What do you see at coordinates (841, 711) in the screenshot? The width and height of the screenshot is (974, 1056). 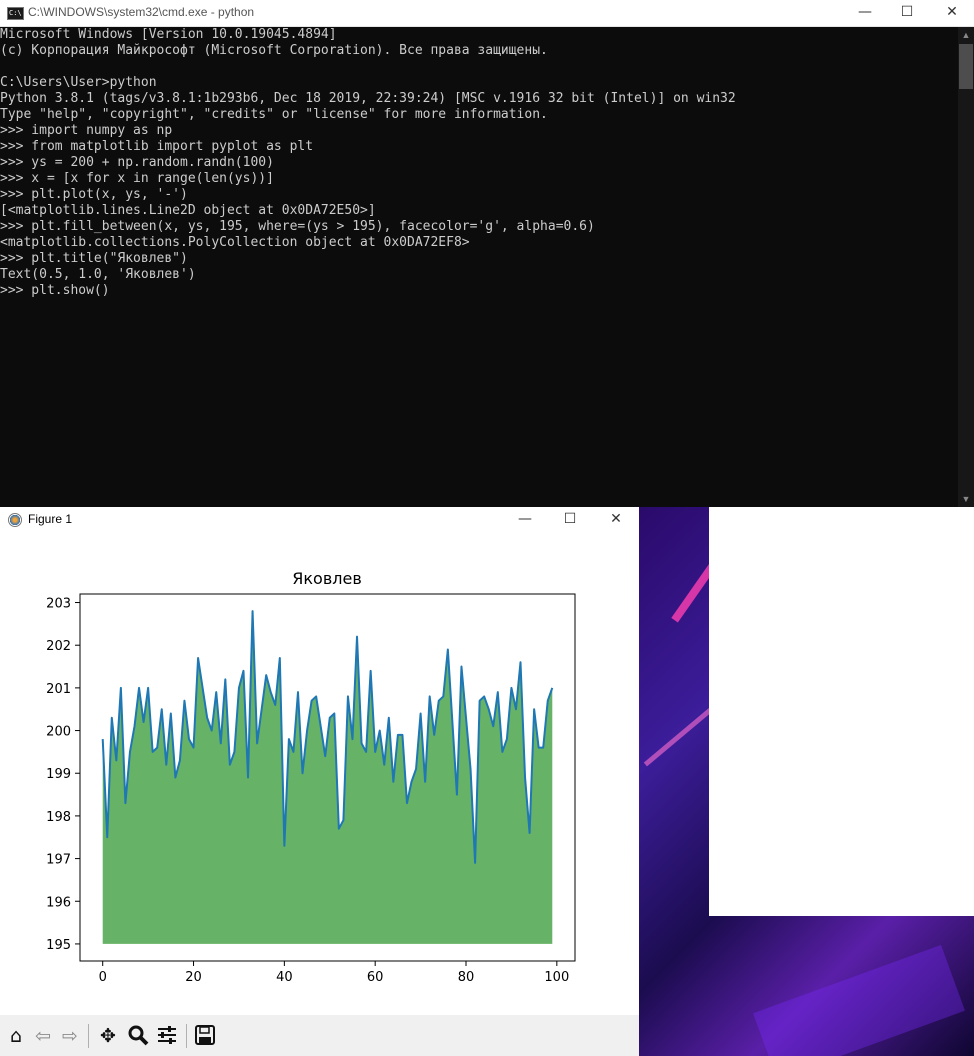 I see `background-window` at bounding box center [841, 711].